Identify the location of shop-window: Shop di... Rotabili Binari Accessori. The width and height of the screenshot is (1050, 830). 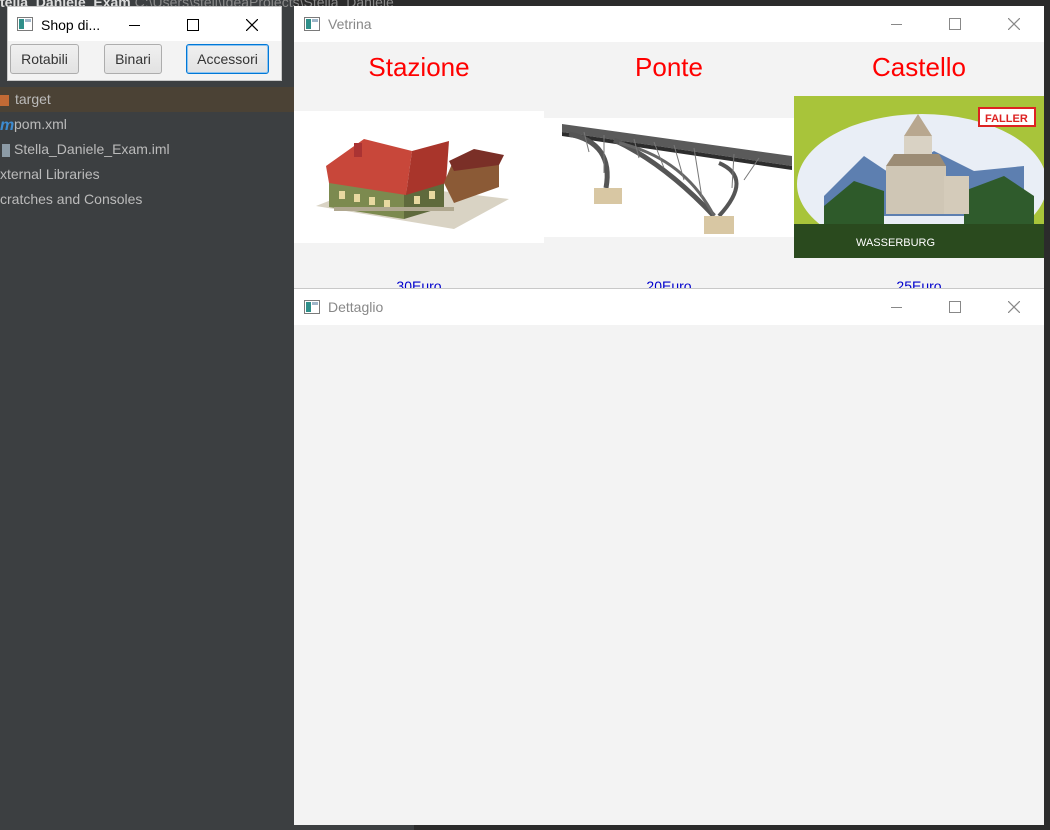
(144, 43).